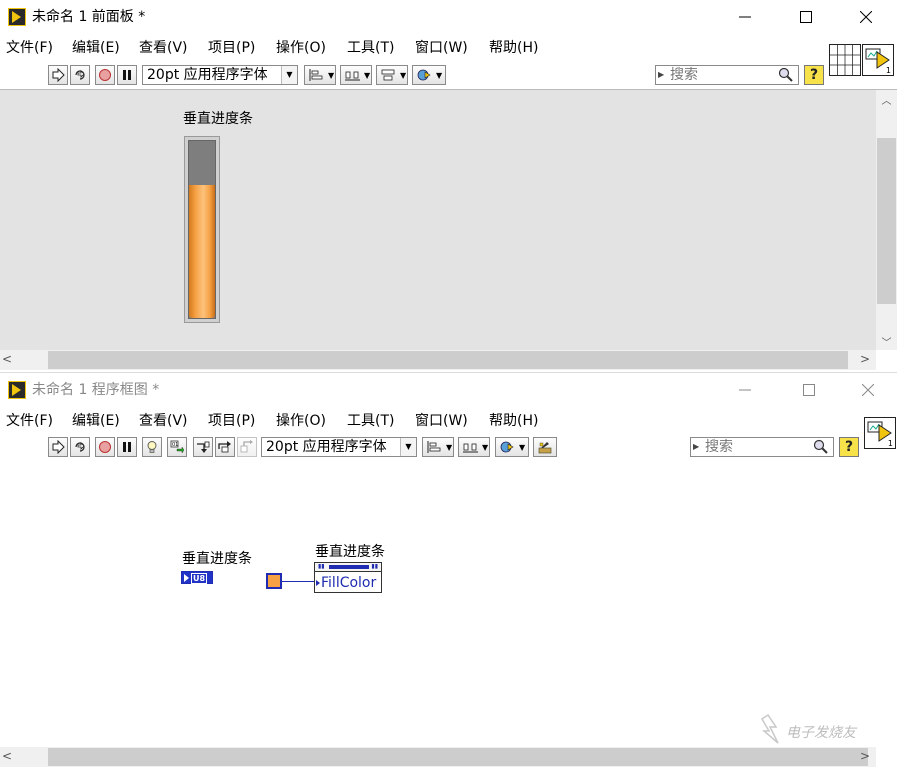 This screenshot has height=767, width=897. I want to click on resize-objects-dropdown: ▼, so click(392, 75).